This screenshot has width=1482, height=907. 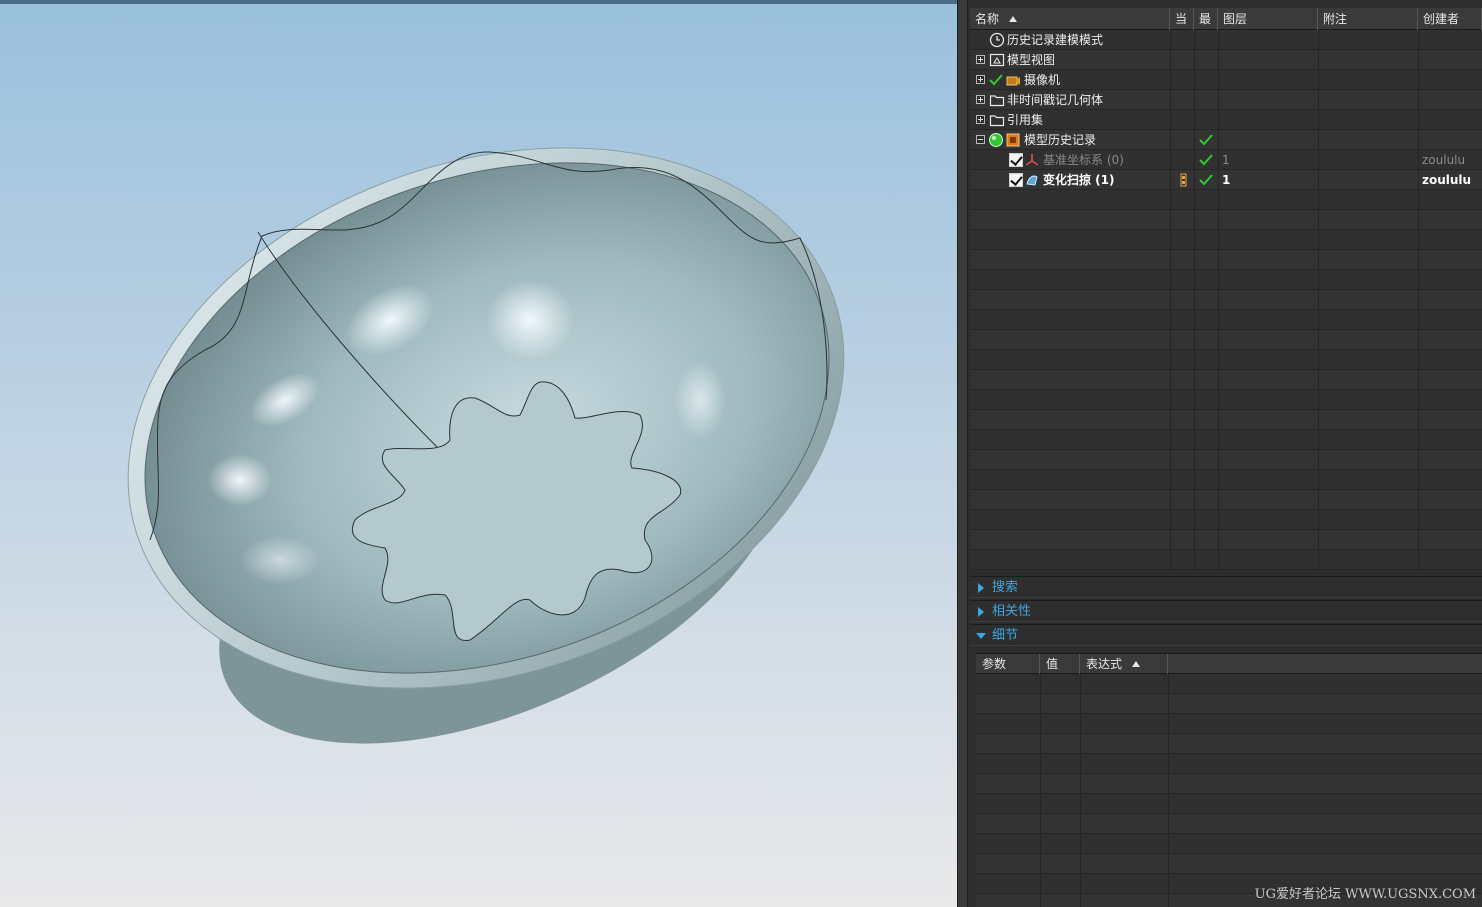 What do you see at coordinates (1229, 663) in the screenshot?
I see `details-column-header: 参数 值 表达式` at bounding box center [1229, 663].